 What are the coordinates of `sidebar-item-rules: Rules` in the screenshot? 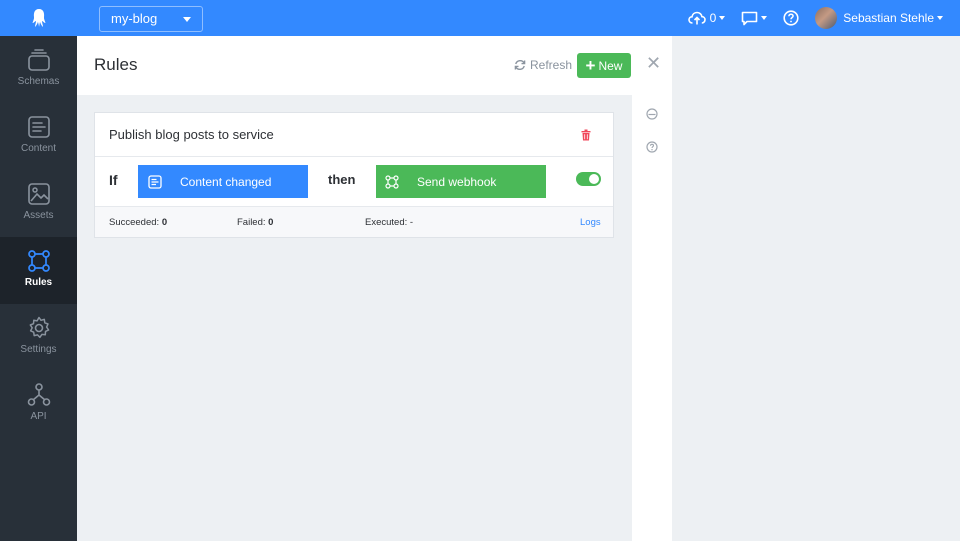 It's located at (38, 270).